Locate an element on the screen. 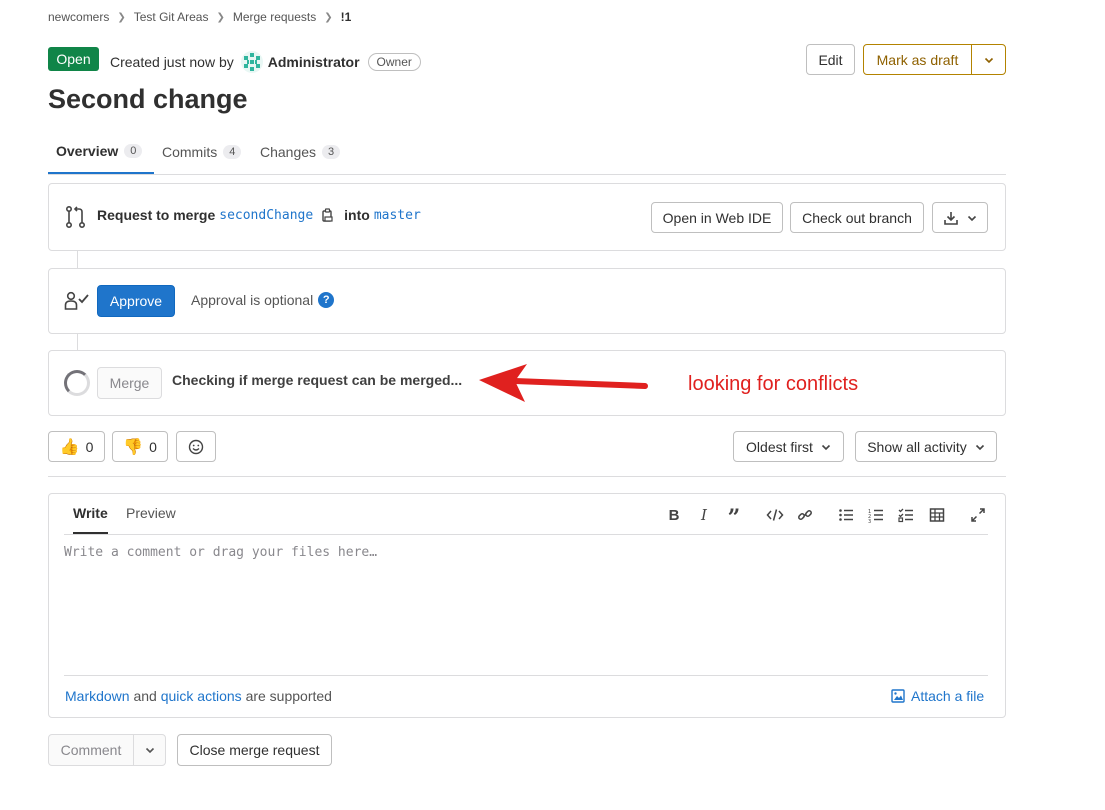 This screenshot has width=1105, height=810. role-badge: Owner is located at coordinates (394, 62).